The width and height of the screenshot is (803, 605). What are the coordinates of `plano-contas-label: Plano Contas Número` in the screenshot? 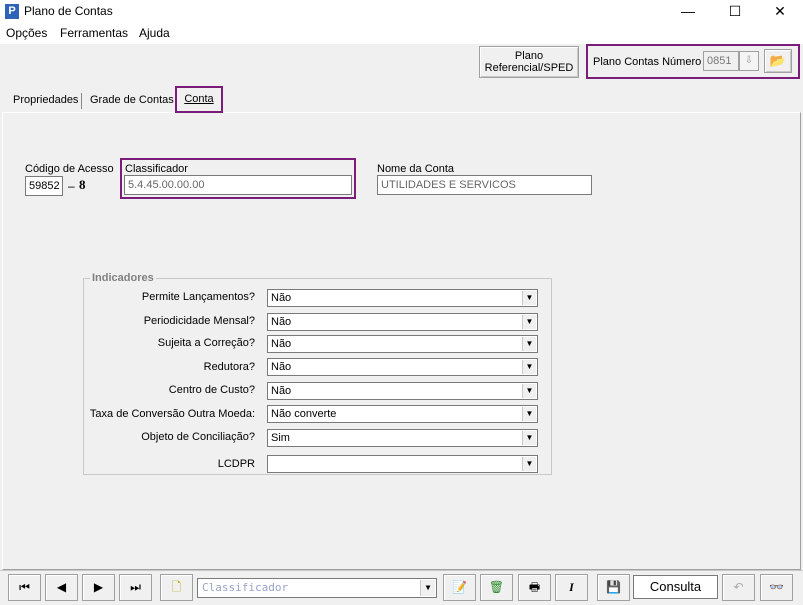 It's located at (647, 62).